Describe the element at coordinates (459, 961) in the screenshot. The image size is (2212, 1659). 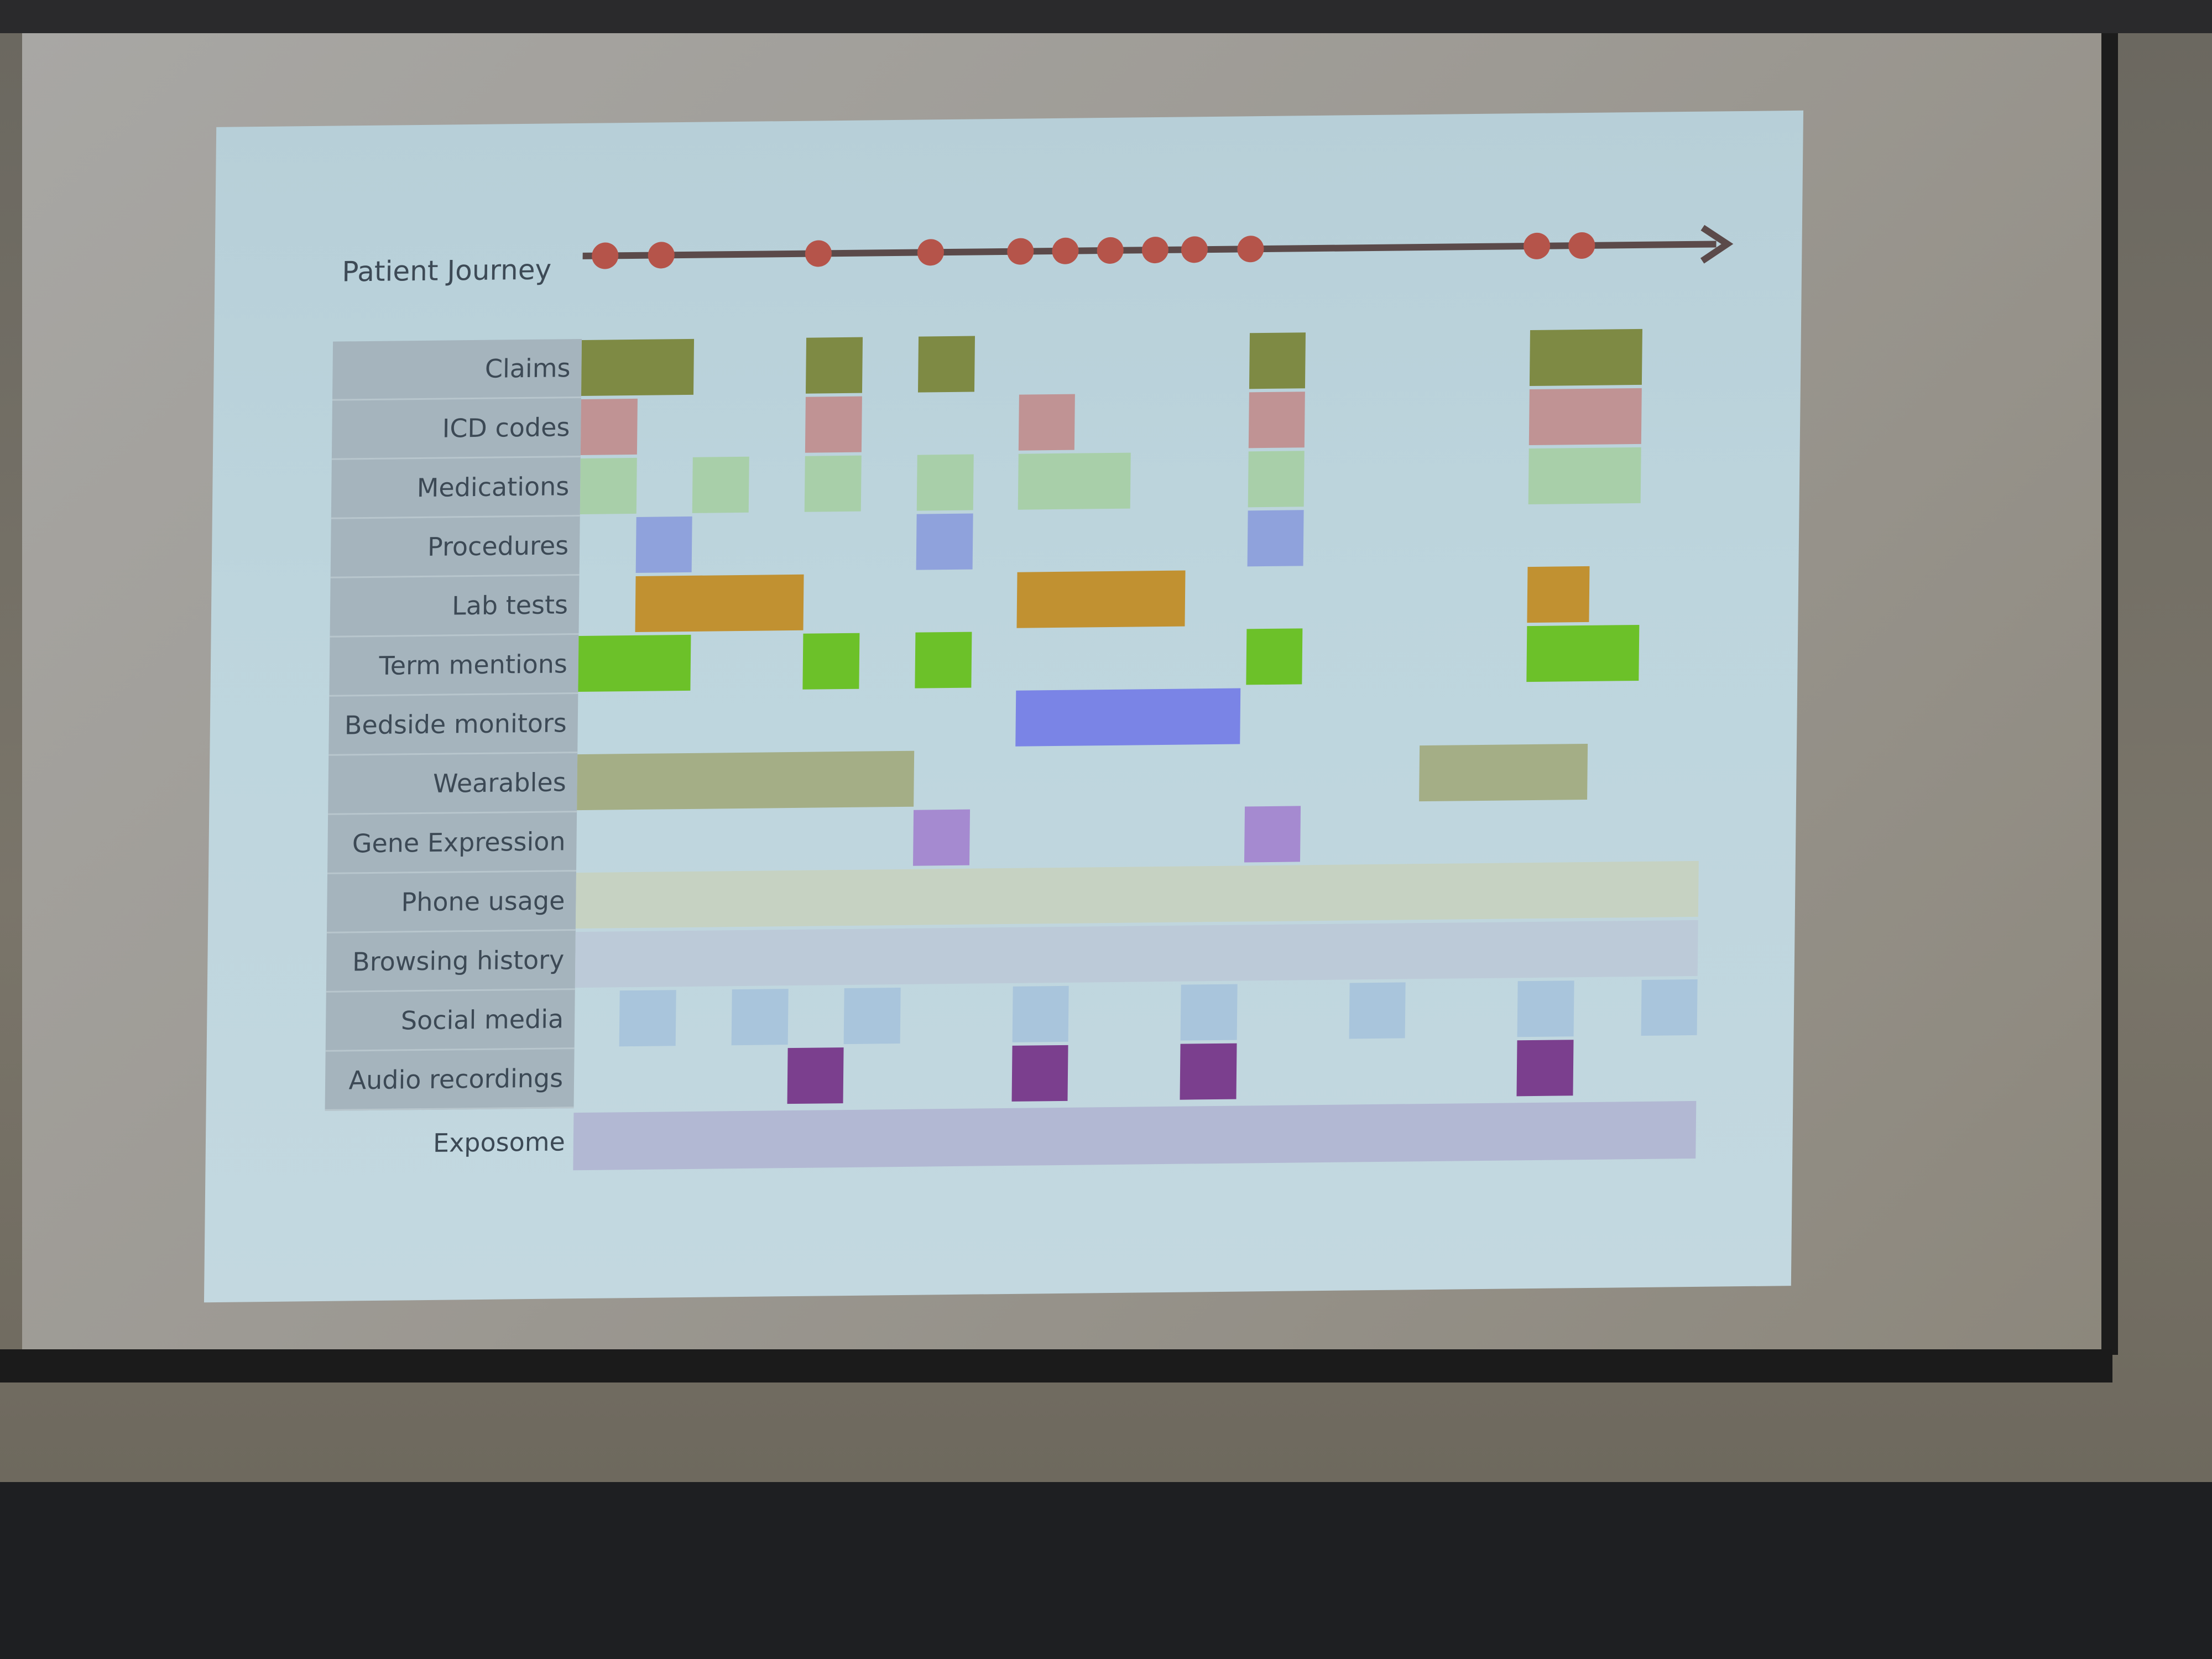
I see `row-label: Browsing history` at that location.